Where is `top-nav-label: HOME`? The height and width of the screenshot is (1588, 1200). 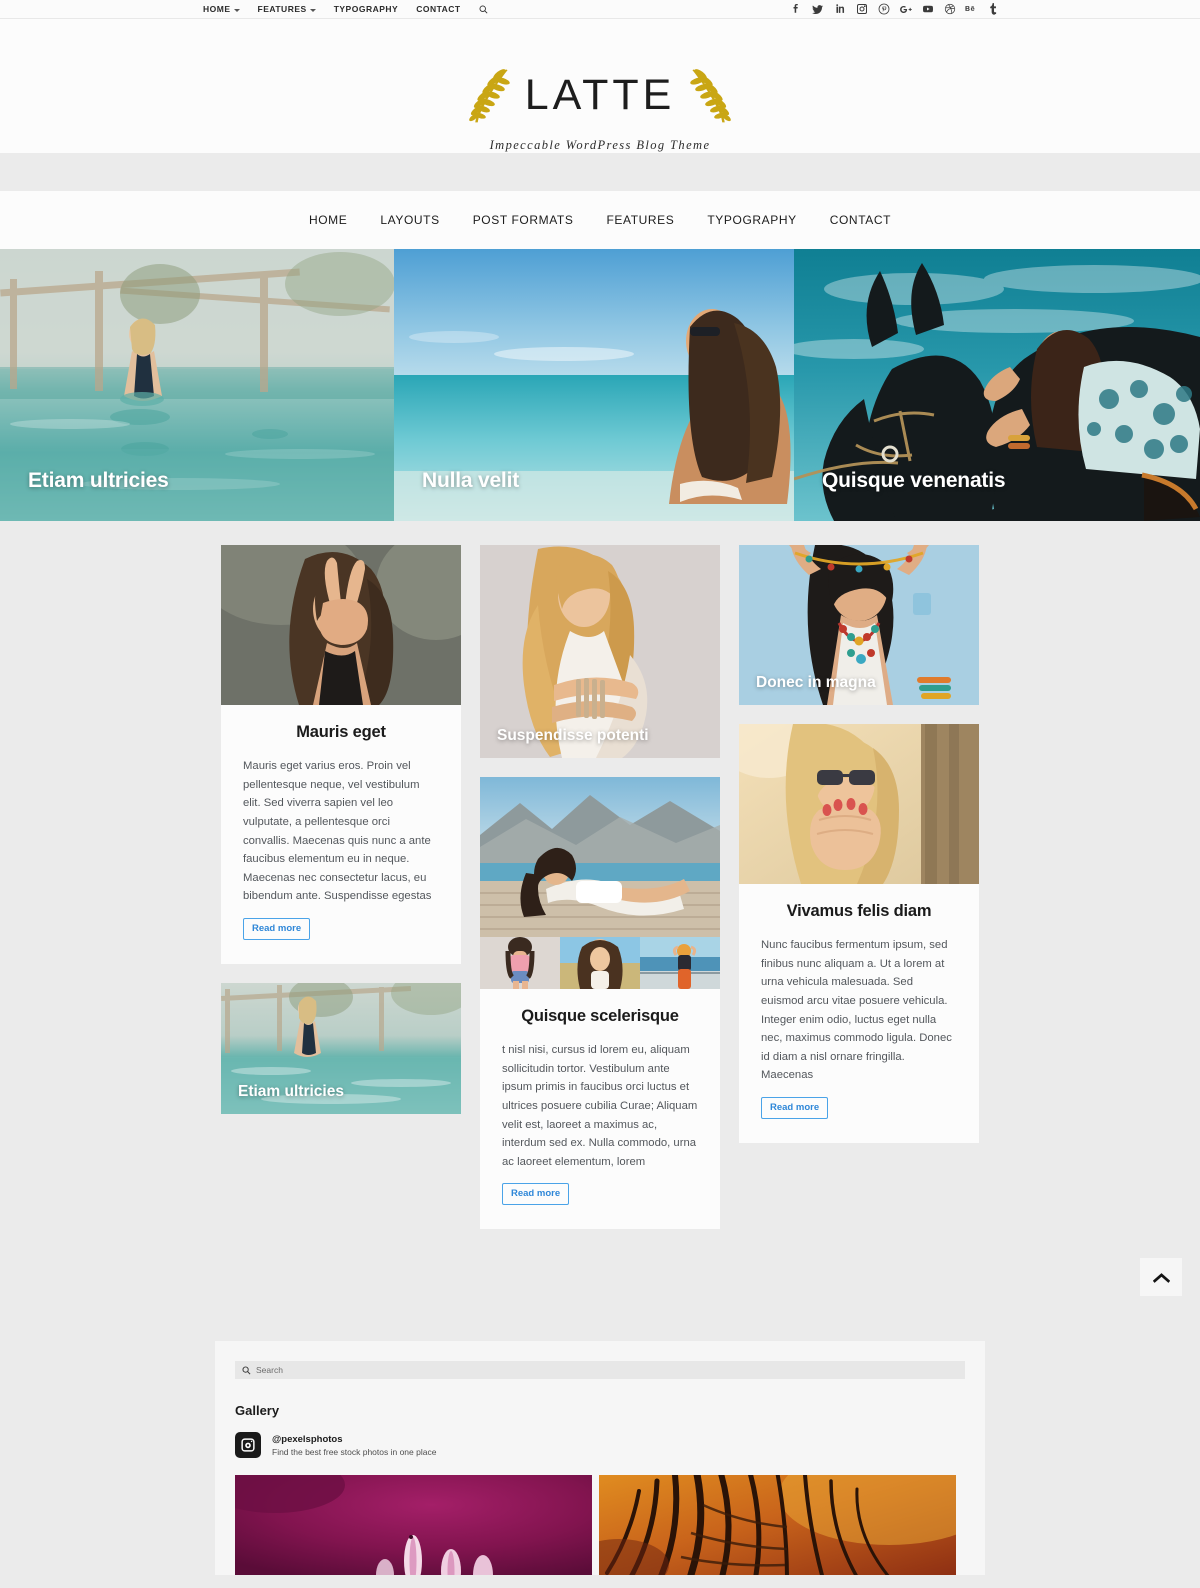 top-nav-label: HOME is located at coordinates (217, 9).